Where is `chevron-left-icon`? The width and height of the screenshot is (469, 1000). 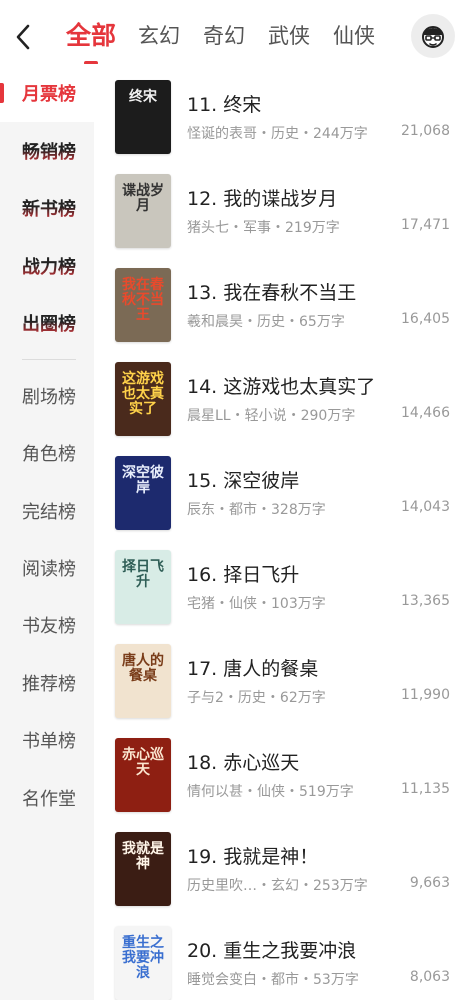 chevron-left-icon is located at coordinates (23, 37).